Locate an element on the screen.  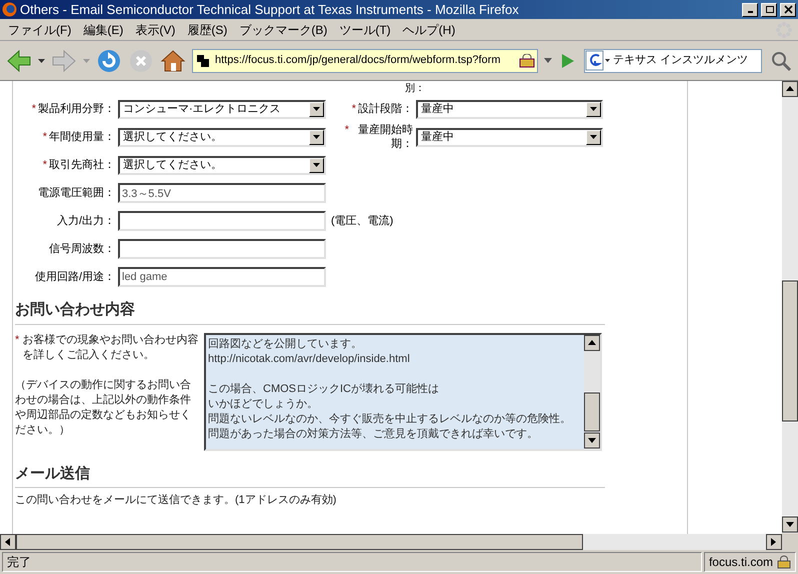
text-field: 3.3～5.5V is located at coordinates (222, 193).